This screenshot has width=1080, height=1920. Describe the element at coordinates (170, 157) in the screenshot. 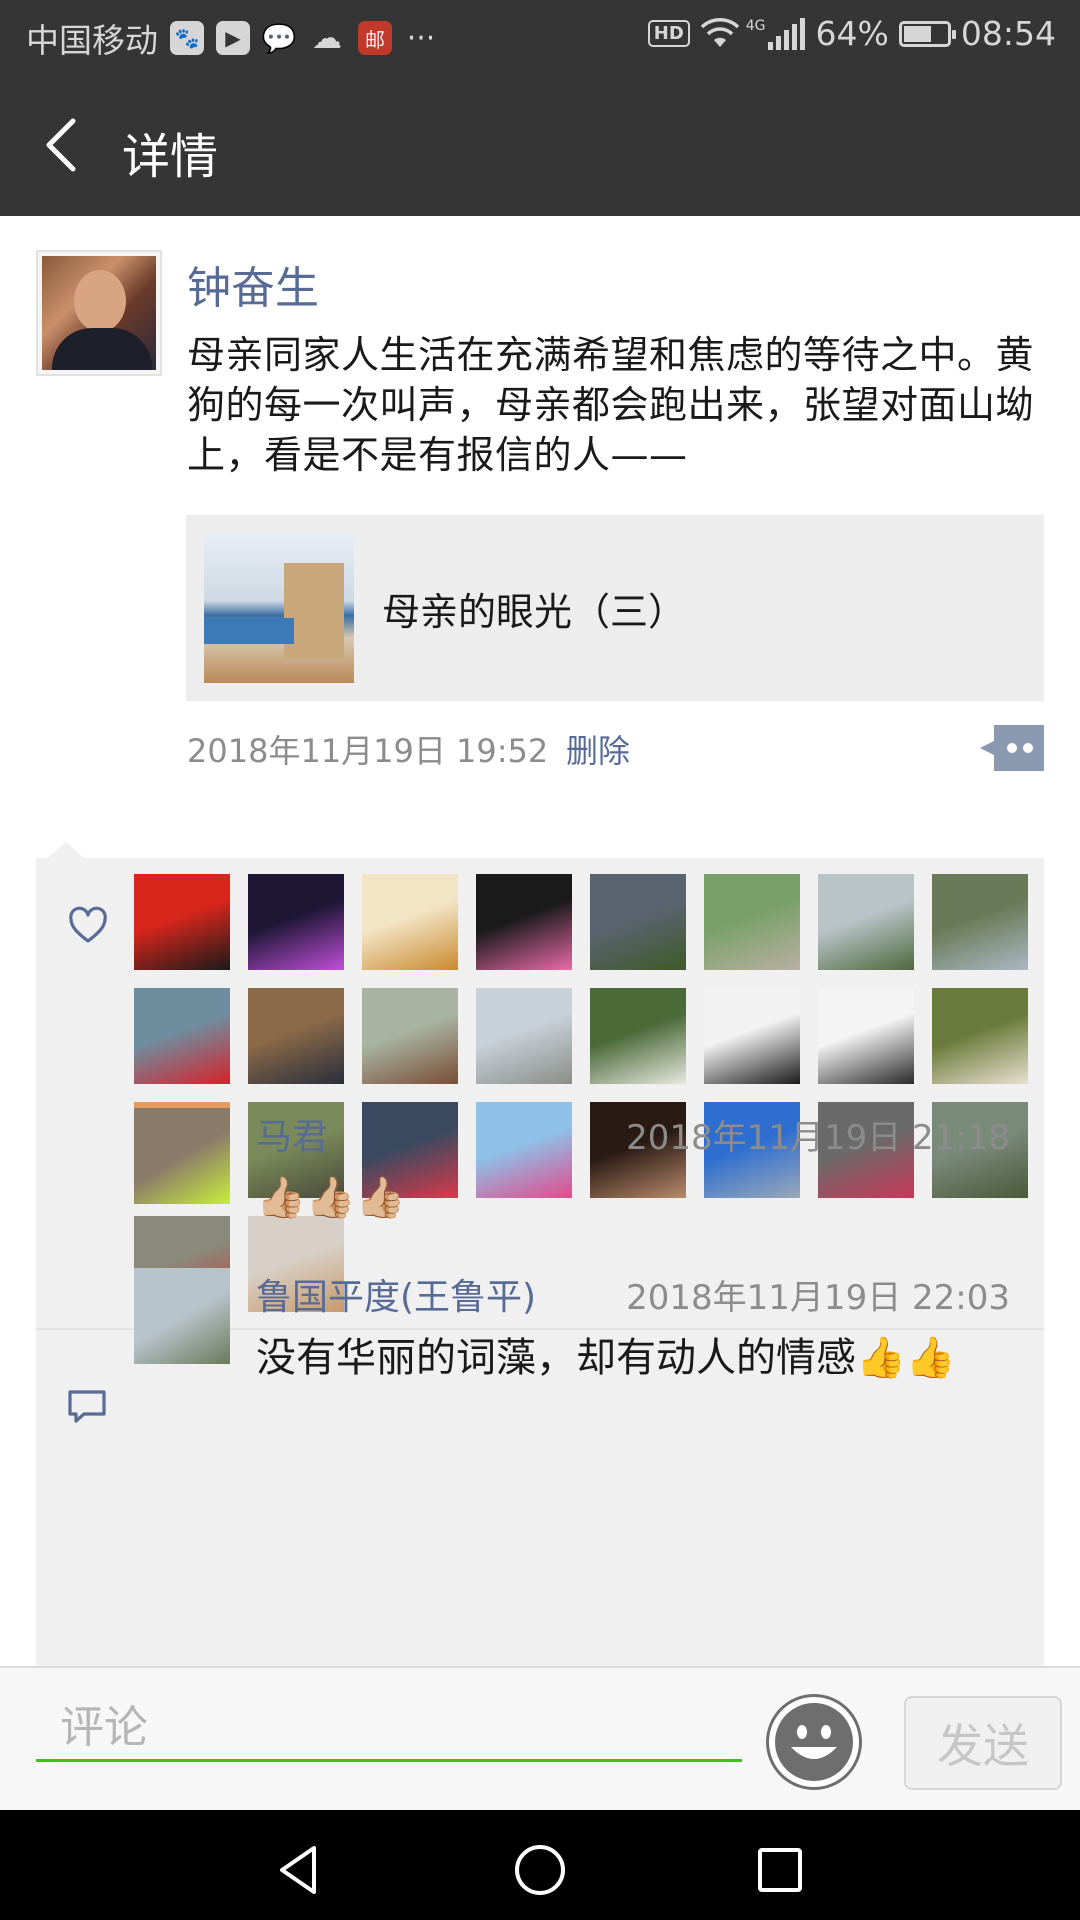

I see `page-title: 详情` at that location.